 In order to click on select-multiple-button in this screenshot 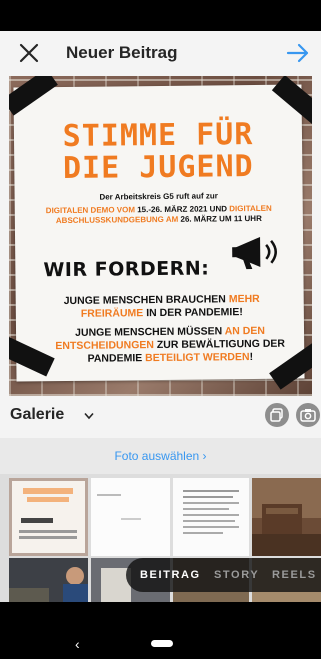, I will do `click(277, 415)`.